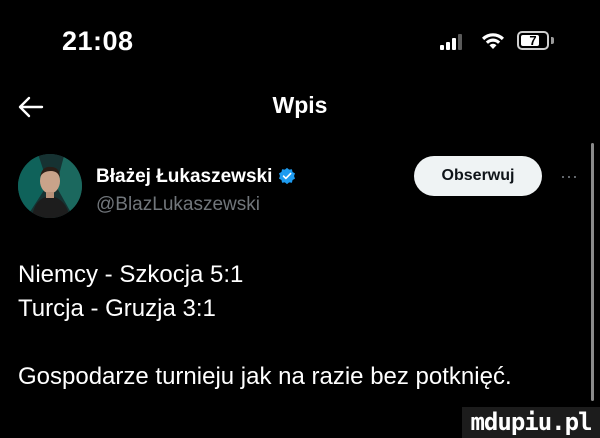 This screenshot has height=438, width=600. I want to click on battery-level: 7, so click(533, 40).